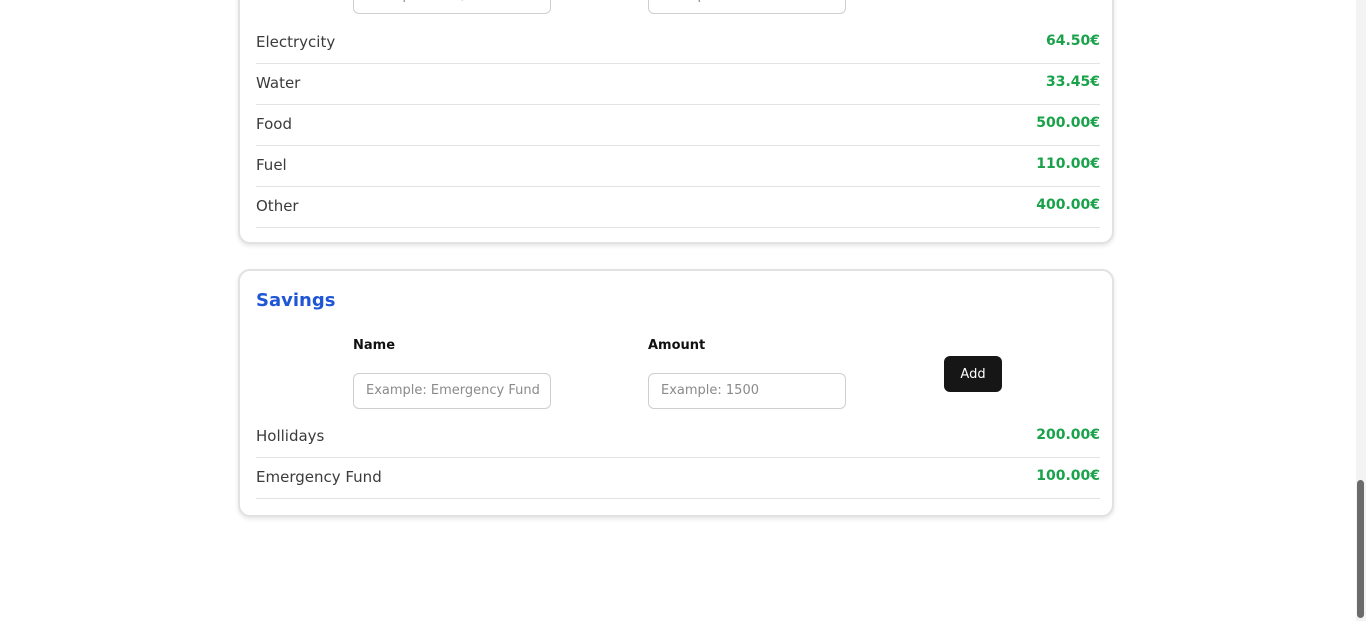 Image resolution: width=1366 pixels, height=621 pixels. What do you see at coordinates (296, 42) in the screenshot?
I see `expense-label: Electrycity` at bounding box center [296, 42].